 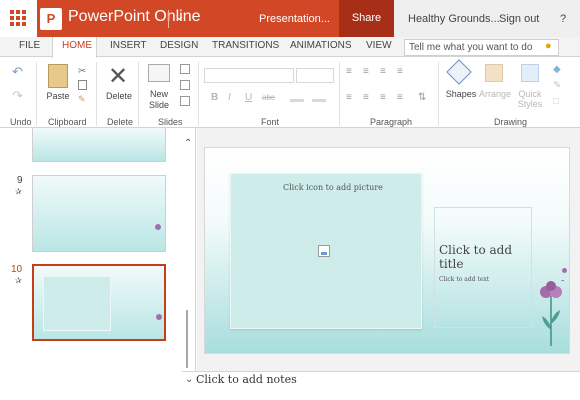 I want to click on font-color-icon, so click(x=319, y=96).